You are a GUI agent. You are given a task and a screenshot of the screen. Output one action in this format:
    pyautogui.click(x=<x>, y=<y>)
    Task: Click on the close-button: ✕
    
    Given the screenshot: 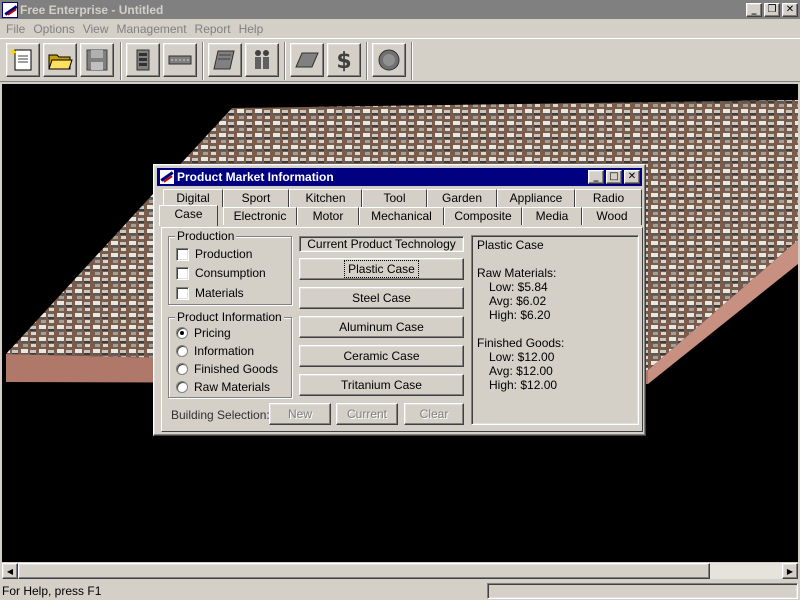 What is the action you would take?
    pyautogui.click(x=790, y=9)
    